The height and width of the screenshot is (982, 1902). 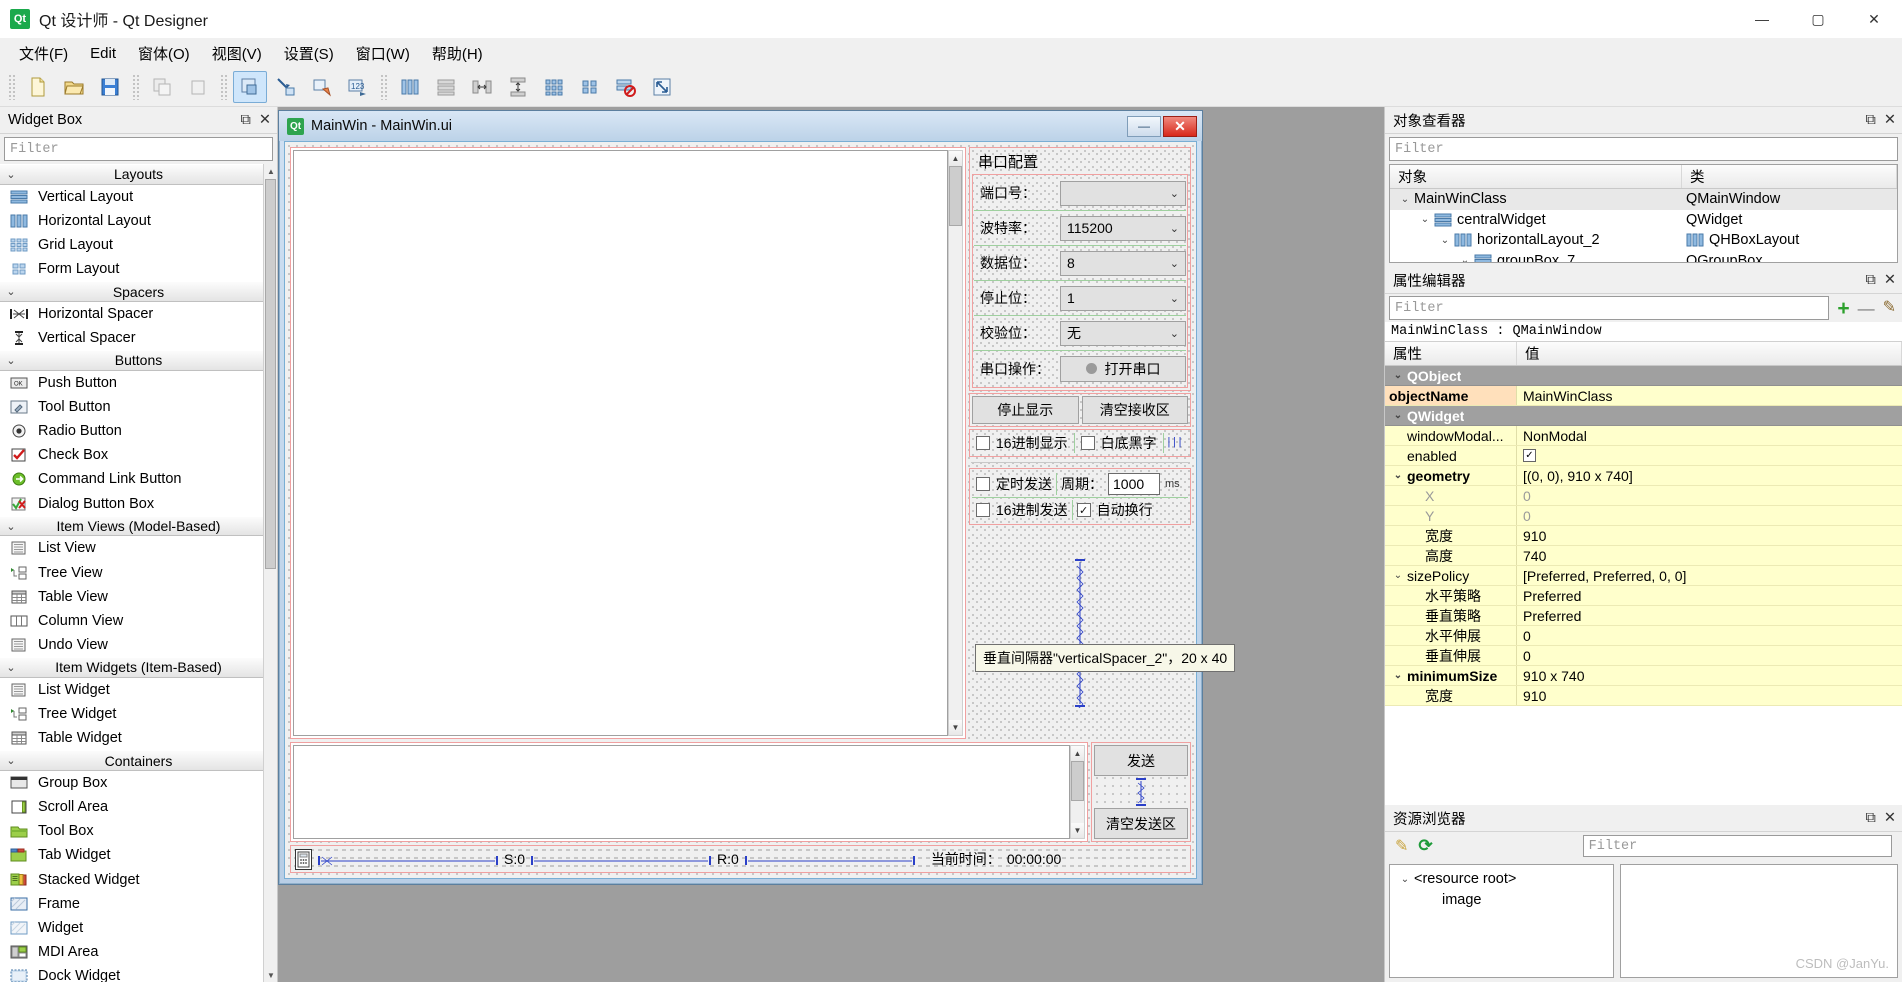 What do you see at coordinates (138, 596) in the screenshot?
I see `widget-item-table-view: Table View` at bounding box center [138, 596].